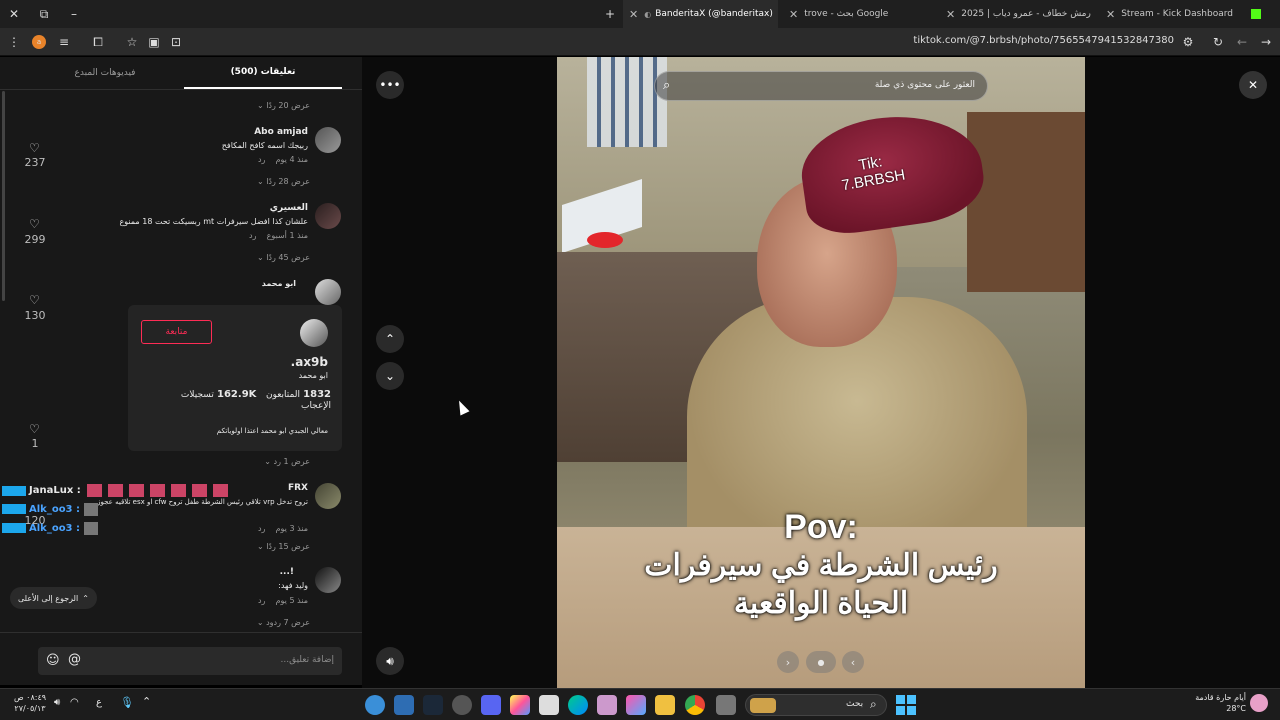 This screenshot has height=720, width=1280. What do you see at coordinates (14, 42) in the screenshot?
I see `menu-dots-icon: ⋮` at bounding box center [14, 42].